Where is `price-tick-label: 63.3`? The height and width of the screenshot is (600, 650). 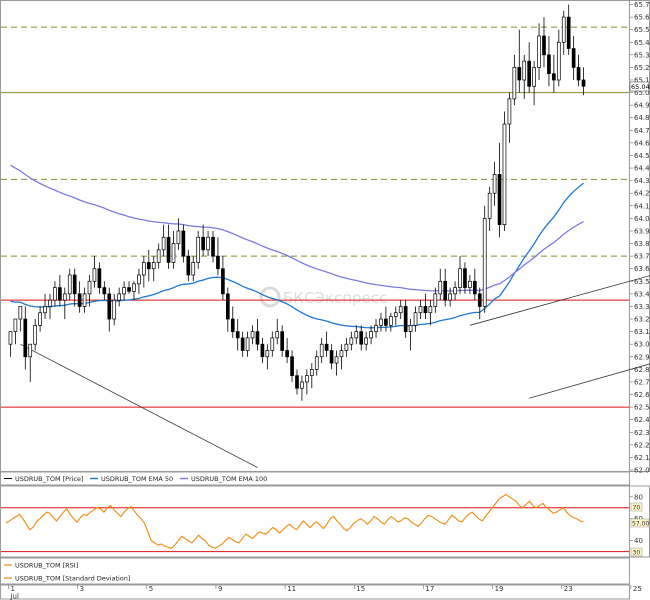
price-tick-label: 63.3 is located at coordinates (642, 307).